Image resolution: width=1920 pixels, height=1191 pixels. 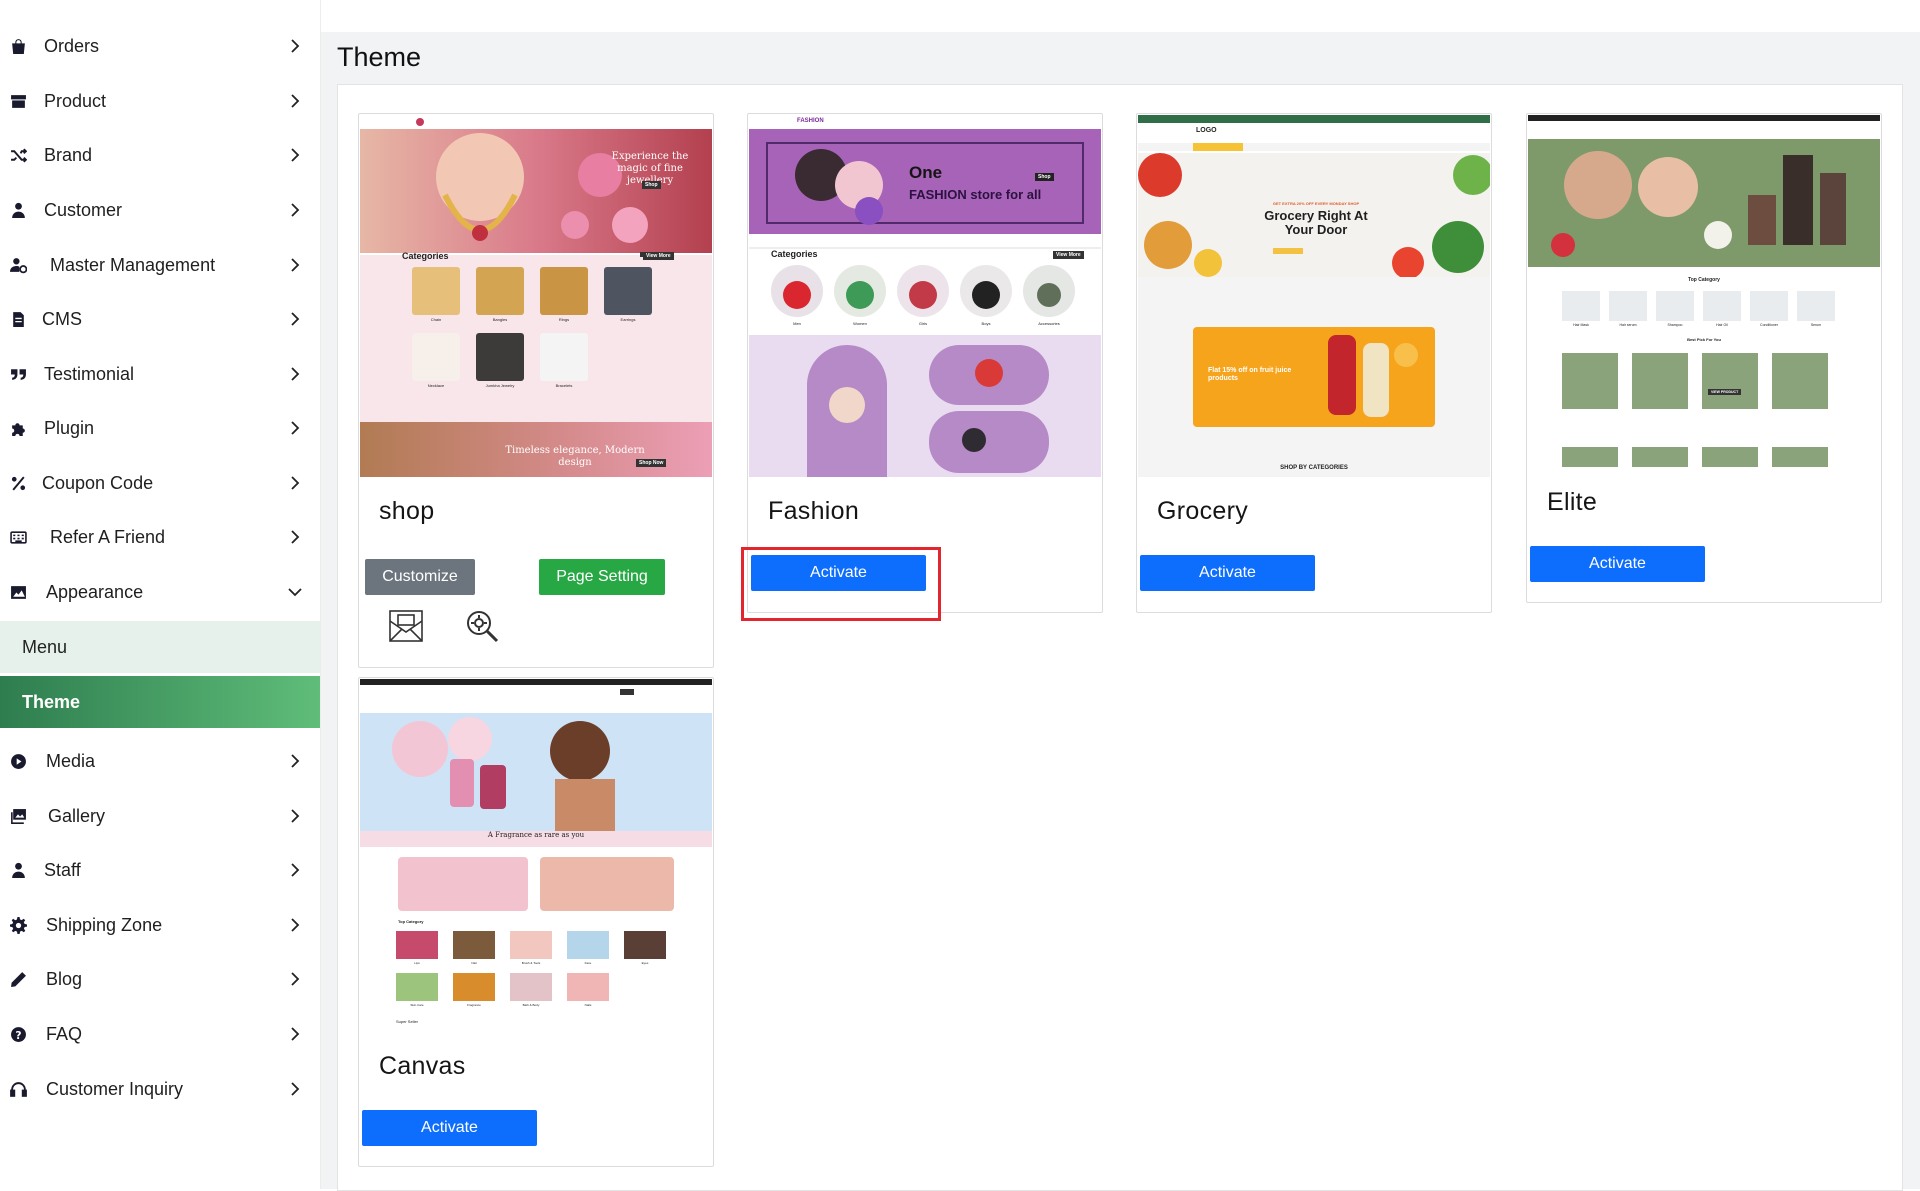 I want to click on sidebar-item-customer-inquiry: Customer Inquiry, so click(x=160, y=1089).